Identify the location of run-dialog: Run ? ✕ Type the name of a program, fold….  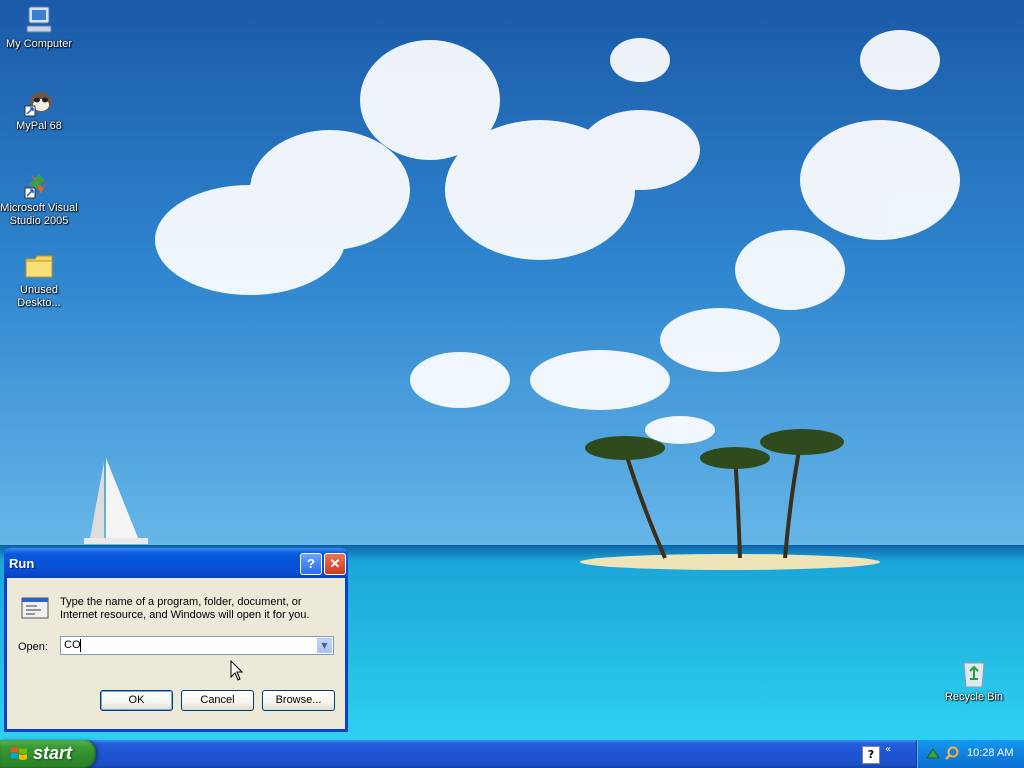
(176, 640).